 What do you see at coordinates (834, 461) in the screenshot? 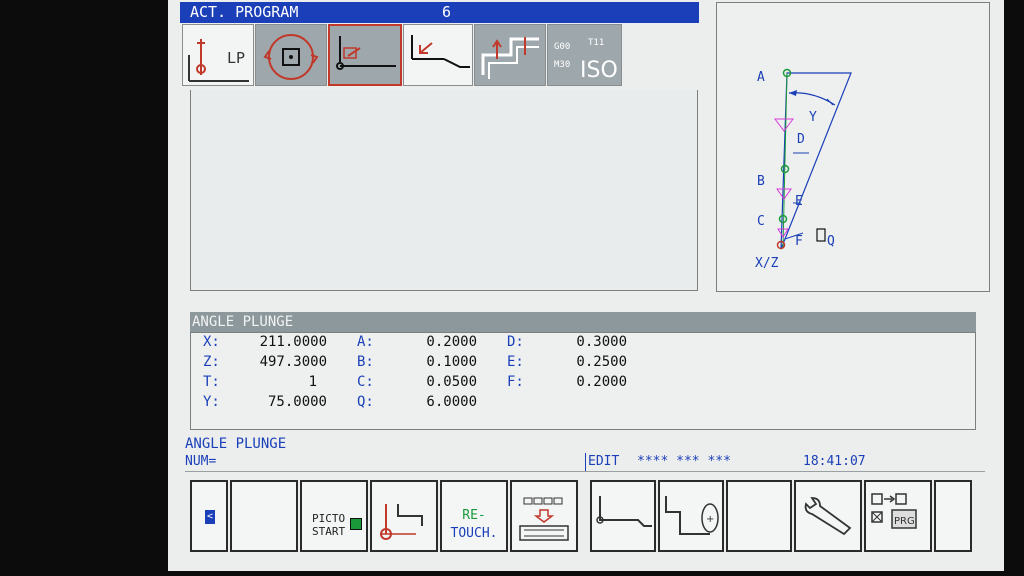
I see `clock: 18:41:07` at bounding box center [834, 461].